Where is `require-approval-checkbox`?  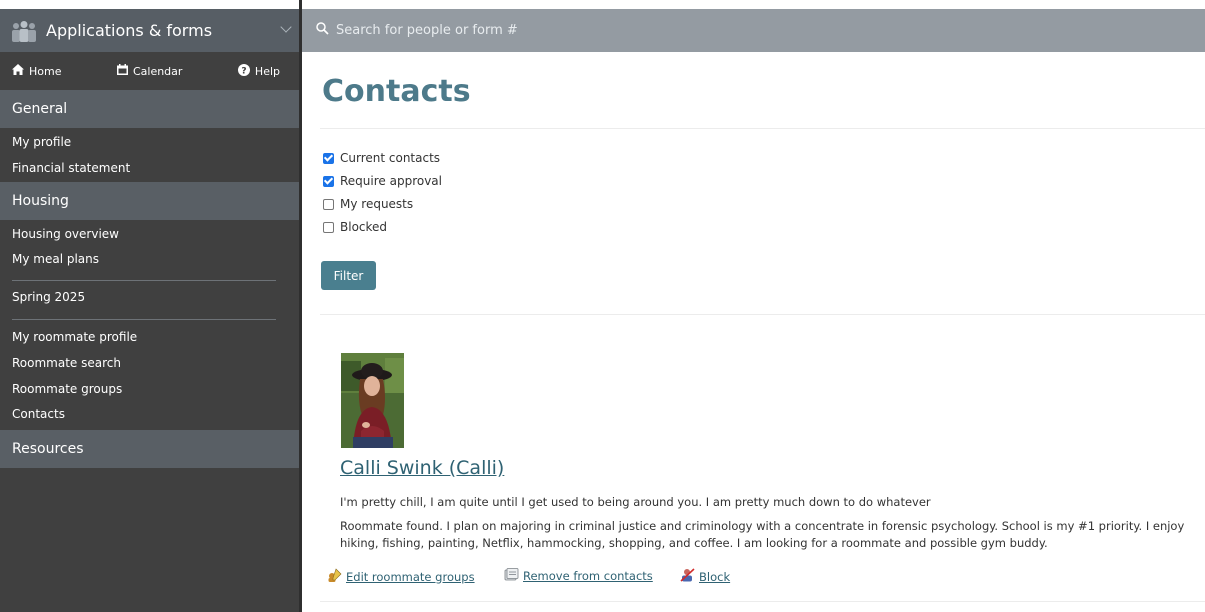
require-approval-checkbox is located at coordinates (328, 181).